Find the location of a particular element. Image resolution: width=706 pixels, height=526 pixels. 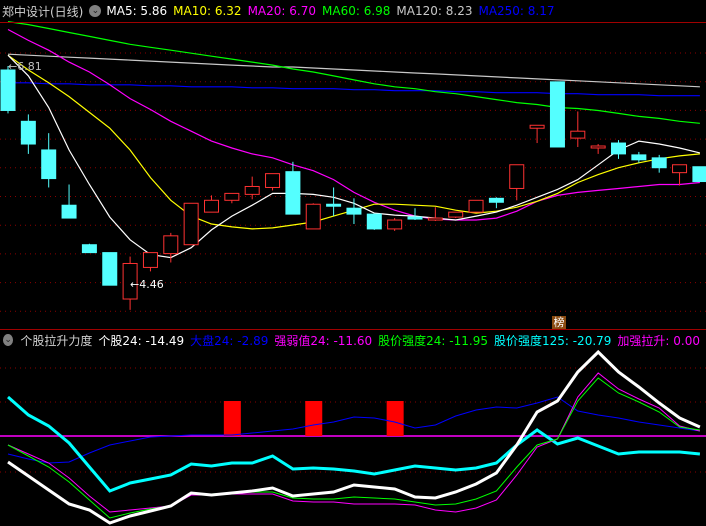

stock-title: 郑中设计(日线) is located at coordinates (43, 11).